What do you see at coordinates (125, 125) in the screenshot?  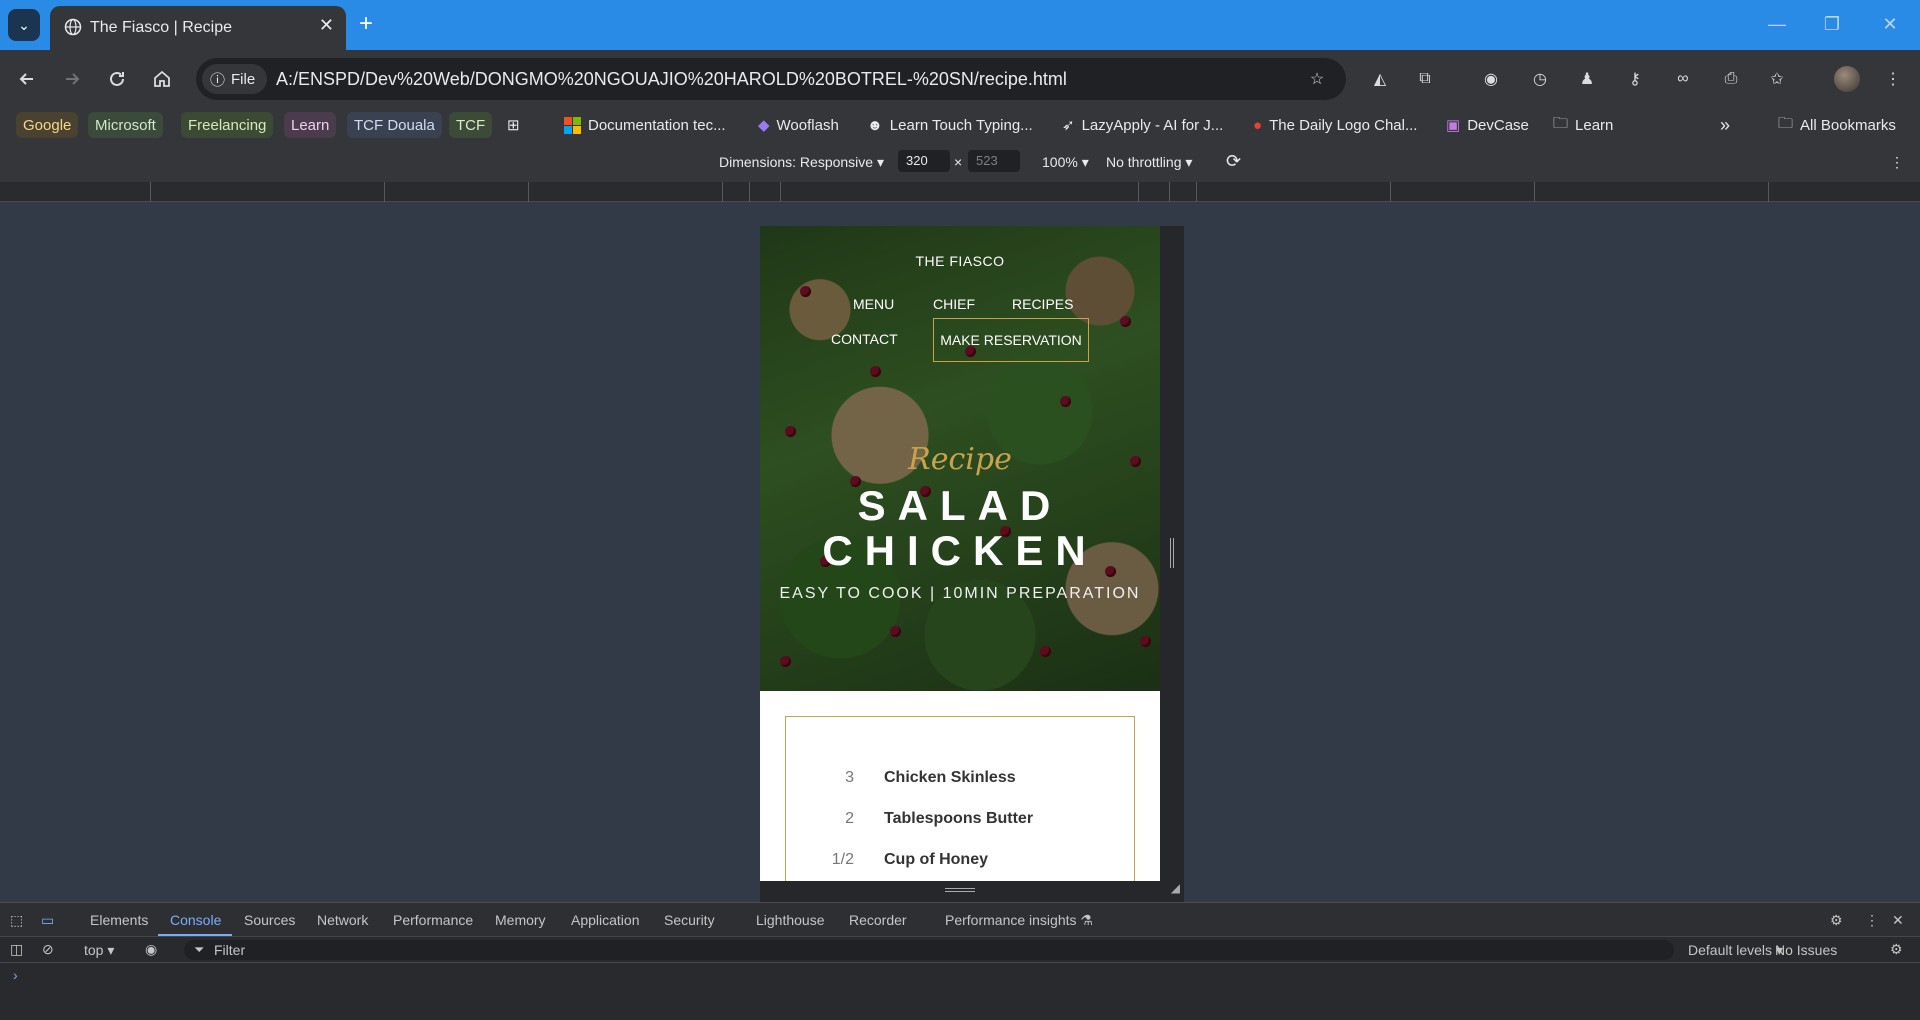 I see `bookmark-microsoft: Microsoft` at bounding box center [125, 125].